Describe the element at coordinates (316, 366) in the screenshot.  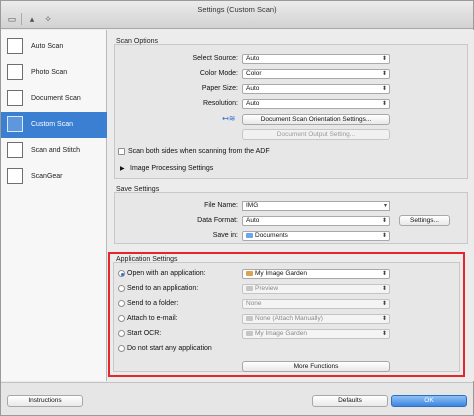
I see `more-functions-button: More Functions` at that location.